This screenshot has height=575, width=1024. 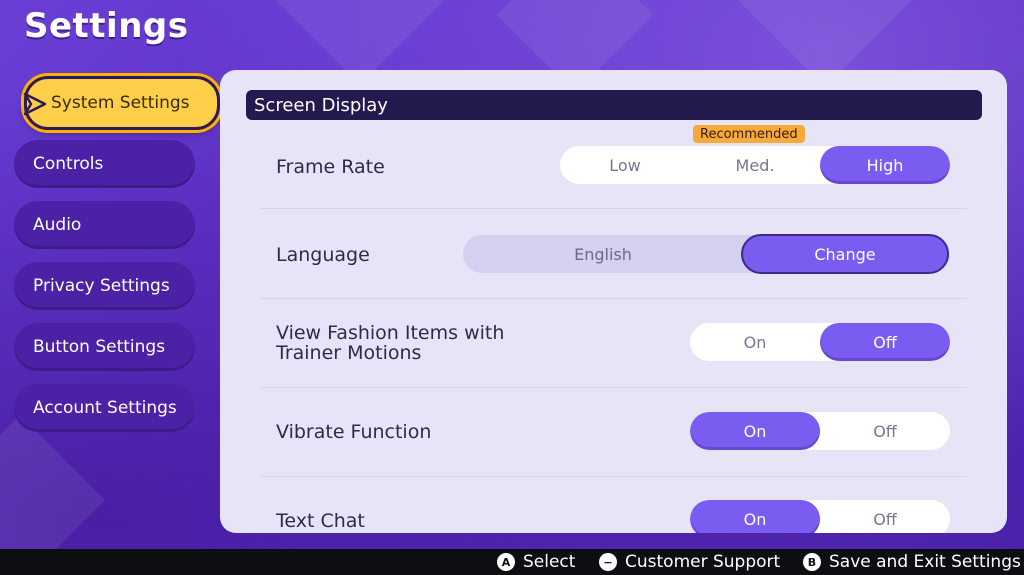 I want to click on setting-row-language: Language English Change, so click(x=613, y=254).